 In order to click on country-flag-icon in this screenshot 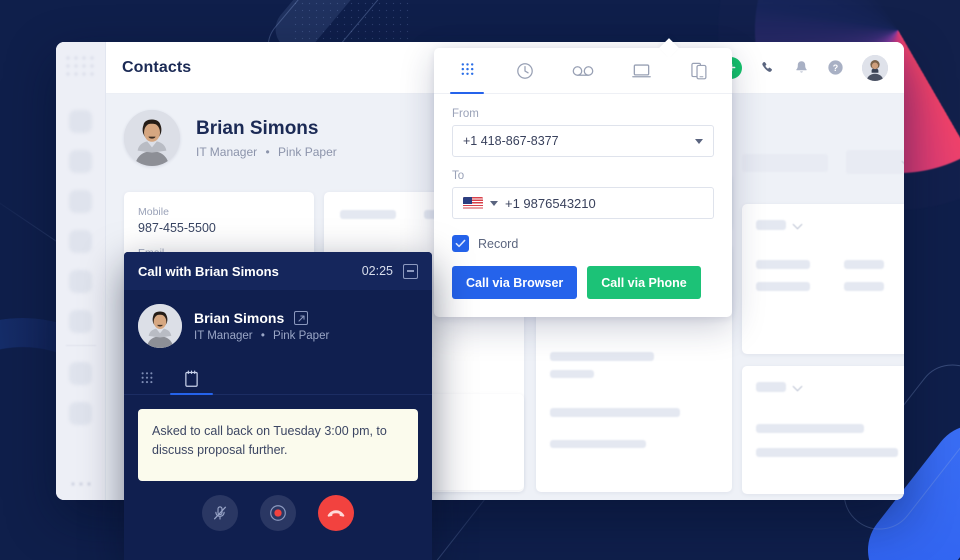, I will do `click(473, 203)`.